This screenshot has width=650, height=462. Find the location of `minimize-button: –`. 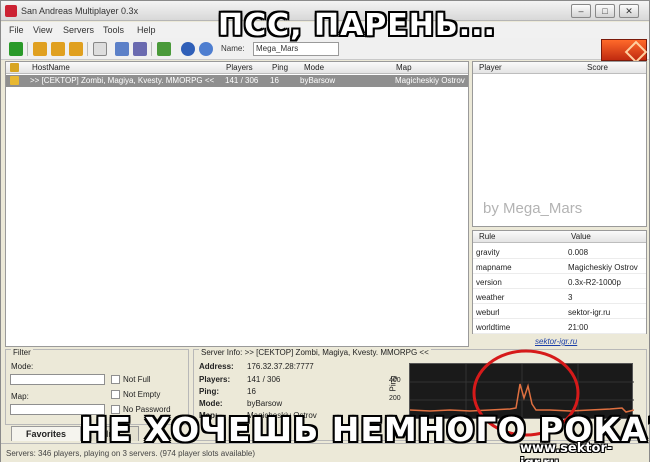

minimize-button: – is located at coordinates (581, 11).